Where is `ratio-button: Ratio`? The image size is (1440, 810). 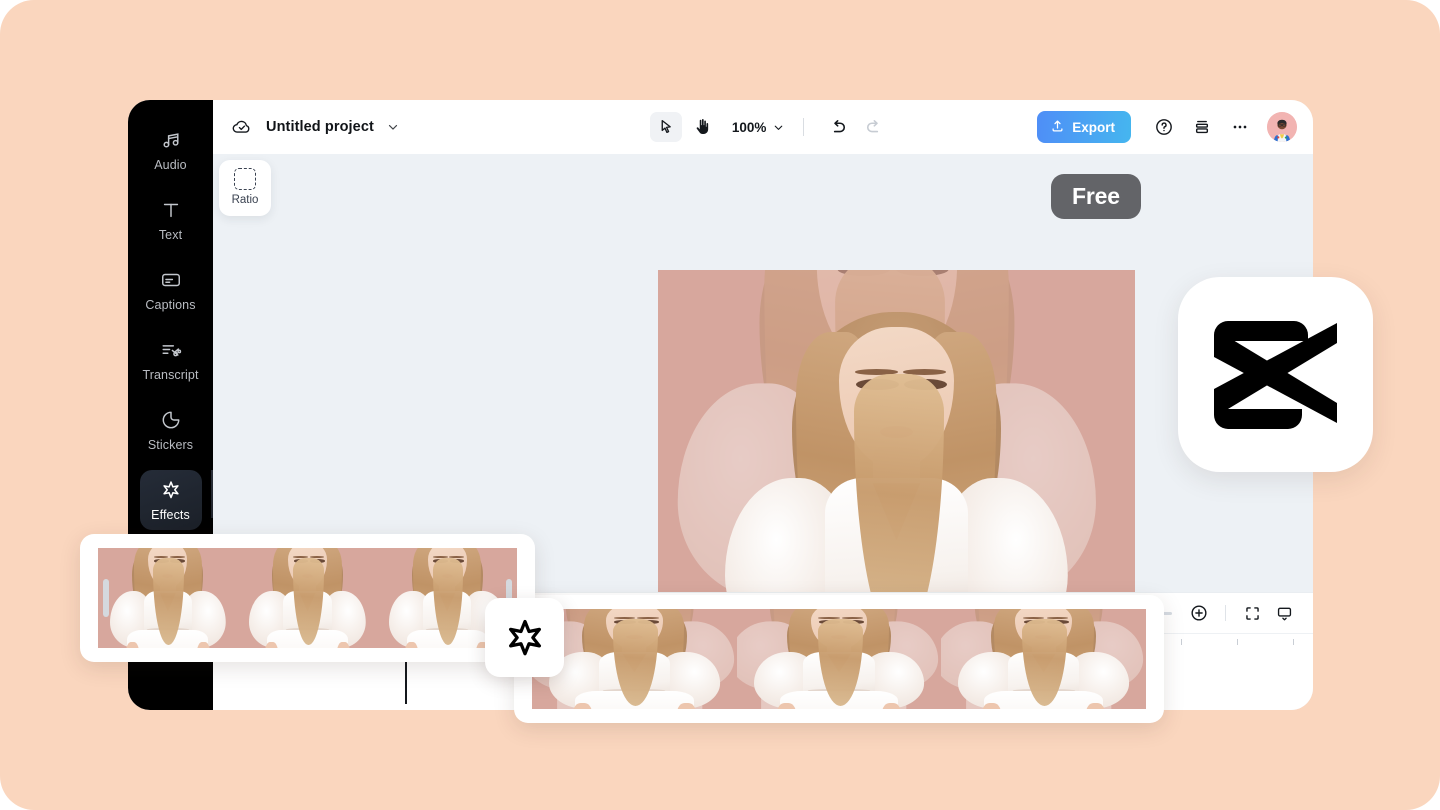 ratio-button: Ratio is located at coordinates (245, 188).